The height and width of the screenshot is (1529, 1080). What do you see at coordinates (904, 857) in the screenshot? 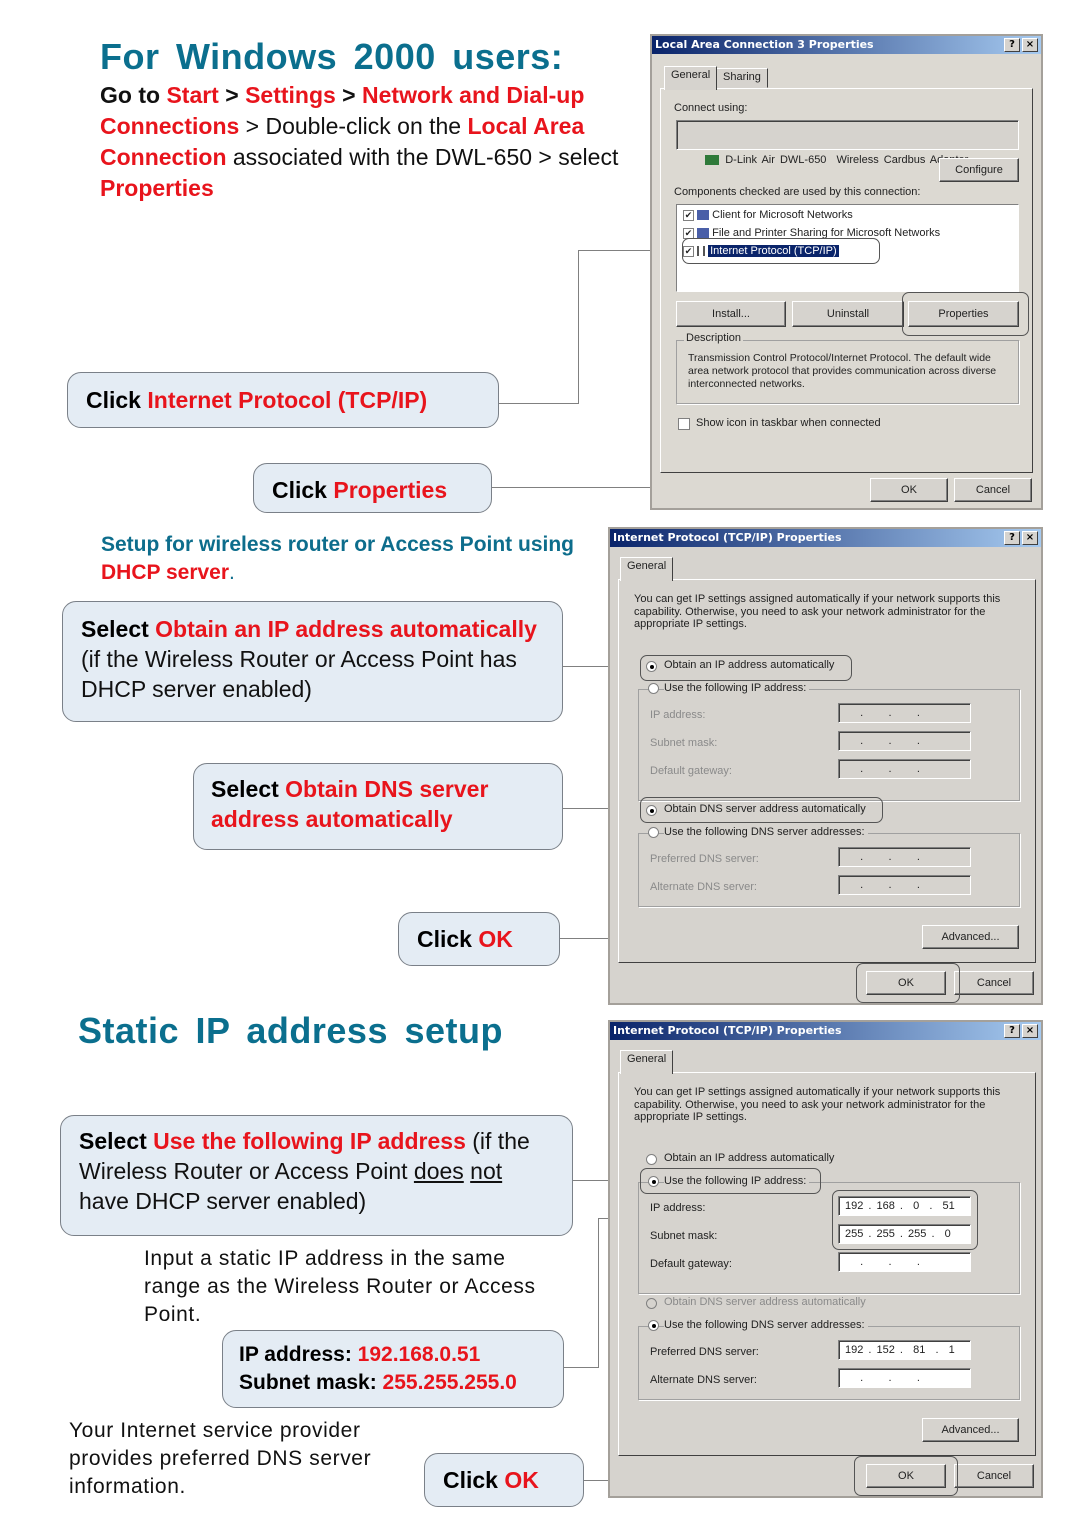
I see `preferred-dns-input: . . .` at bounding box center [904, 857].